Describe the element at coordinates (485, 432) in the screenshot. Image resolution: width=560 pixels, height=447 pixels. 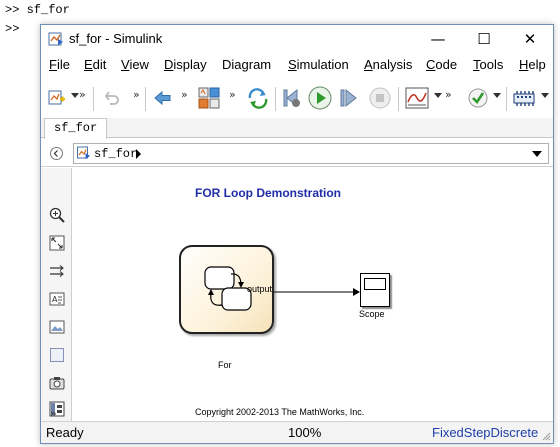
I see `solver-link: FixedStepDiscrete` at that location.